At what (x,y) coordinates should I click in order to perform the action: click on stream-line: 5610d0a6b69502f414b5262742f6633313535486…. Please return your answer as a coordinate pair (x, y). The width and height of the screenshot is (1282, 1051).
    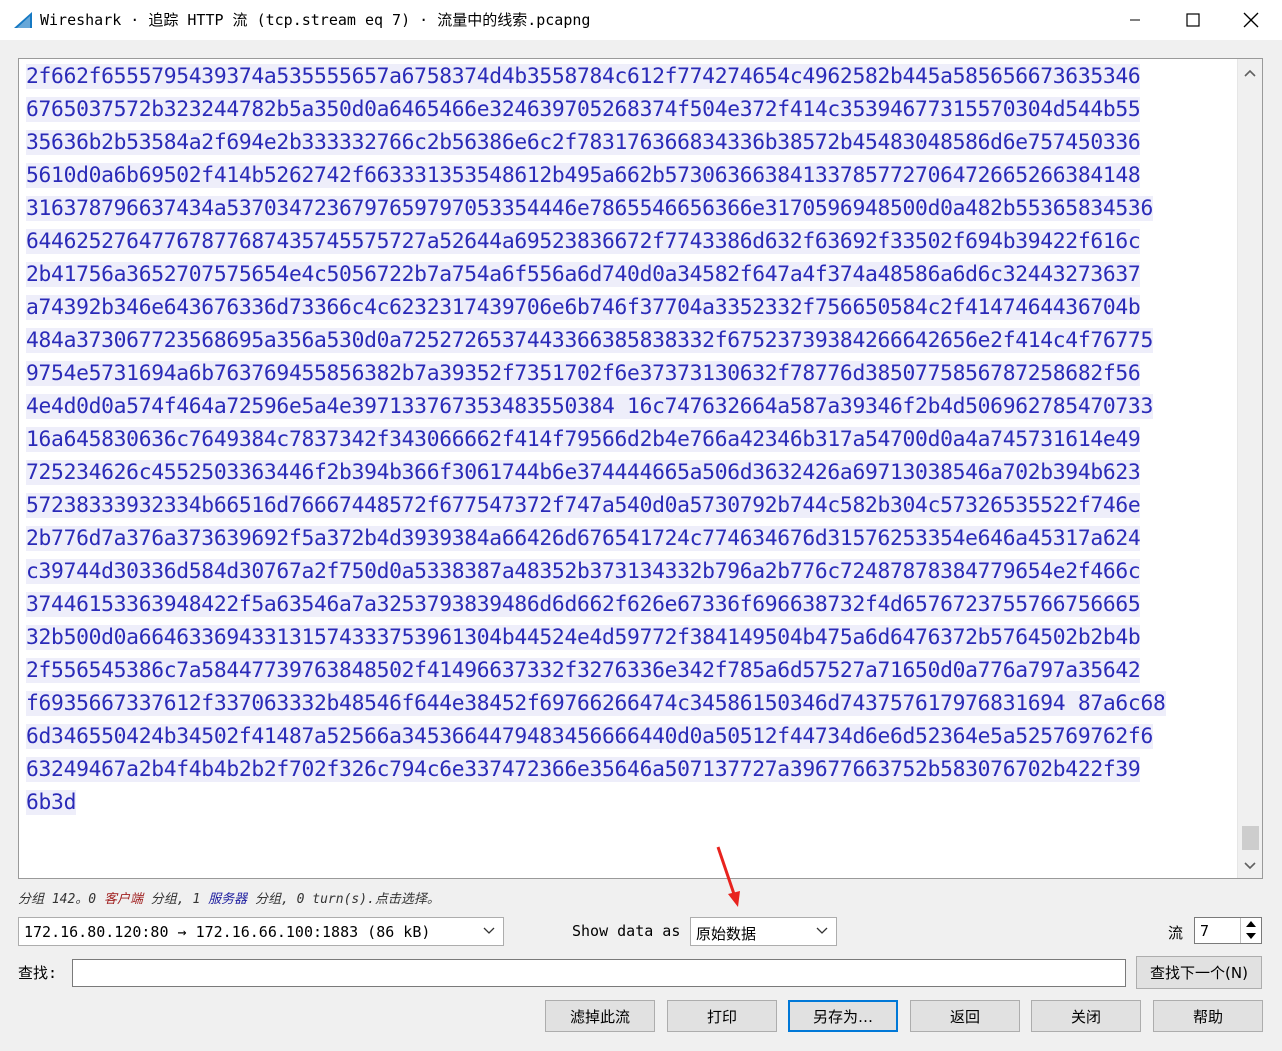
    Looking at the image, I should click on (624, 175).